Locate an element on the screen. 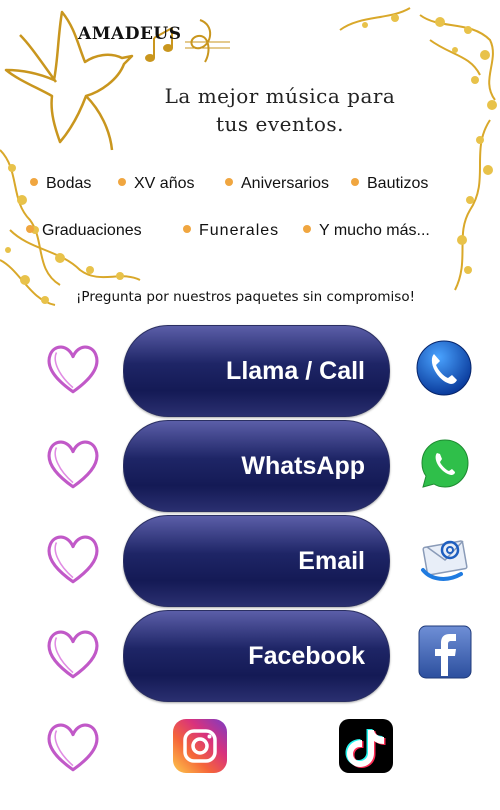 This screenshot has width=500, height=810. whatsapp-button: WhatsApp is located at coordinates (256, 466).